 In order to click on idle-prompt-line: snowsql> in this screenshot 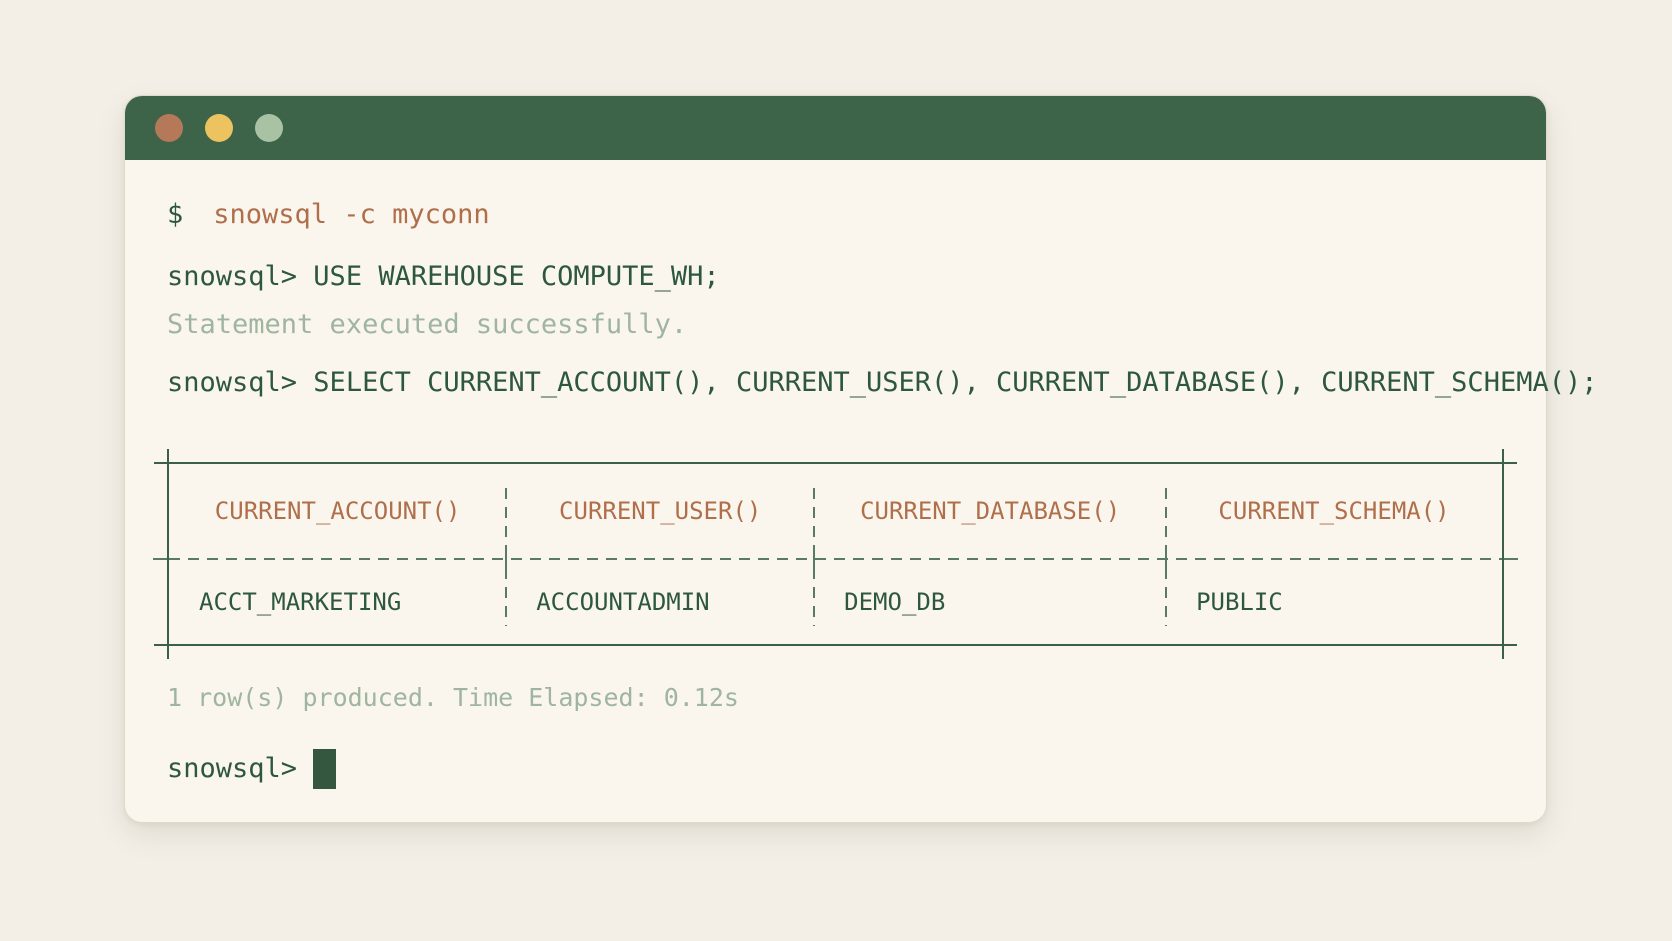, I will do `click(835, 769)`.